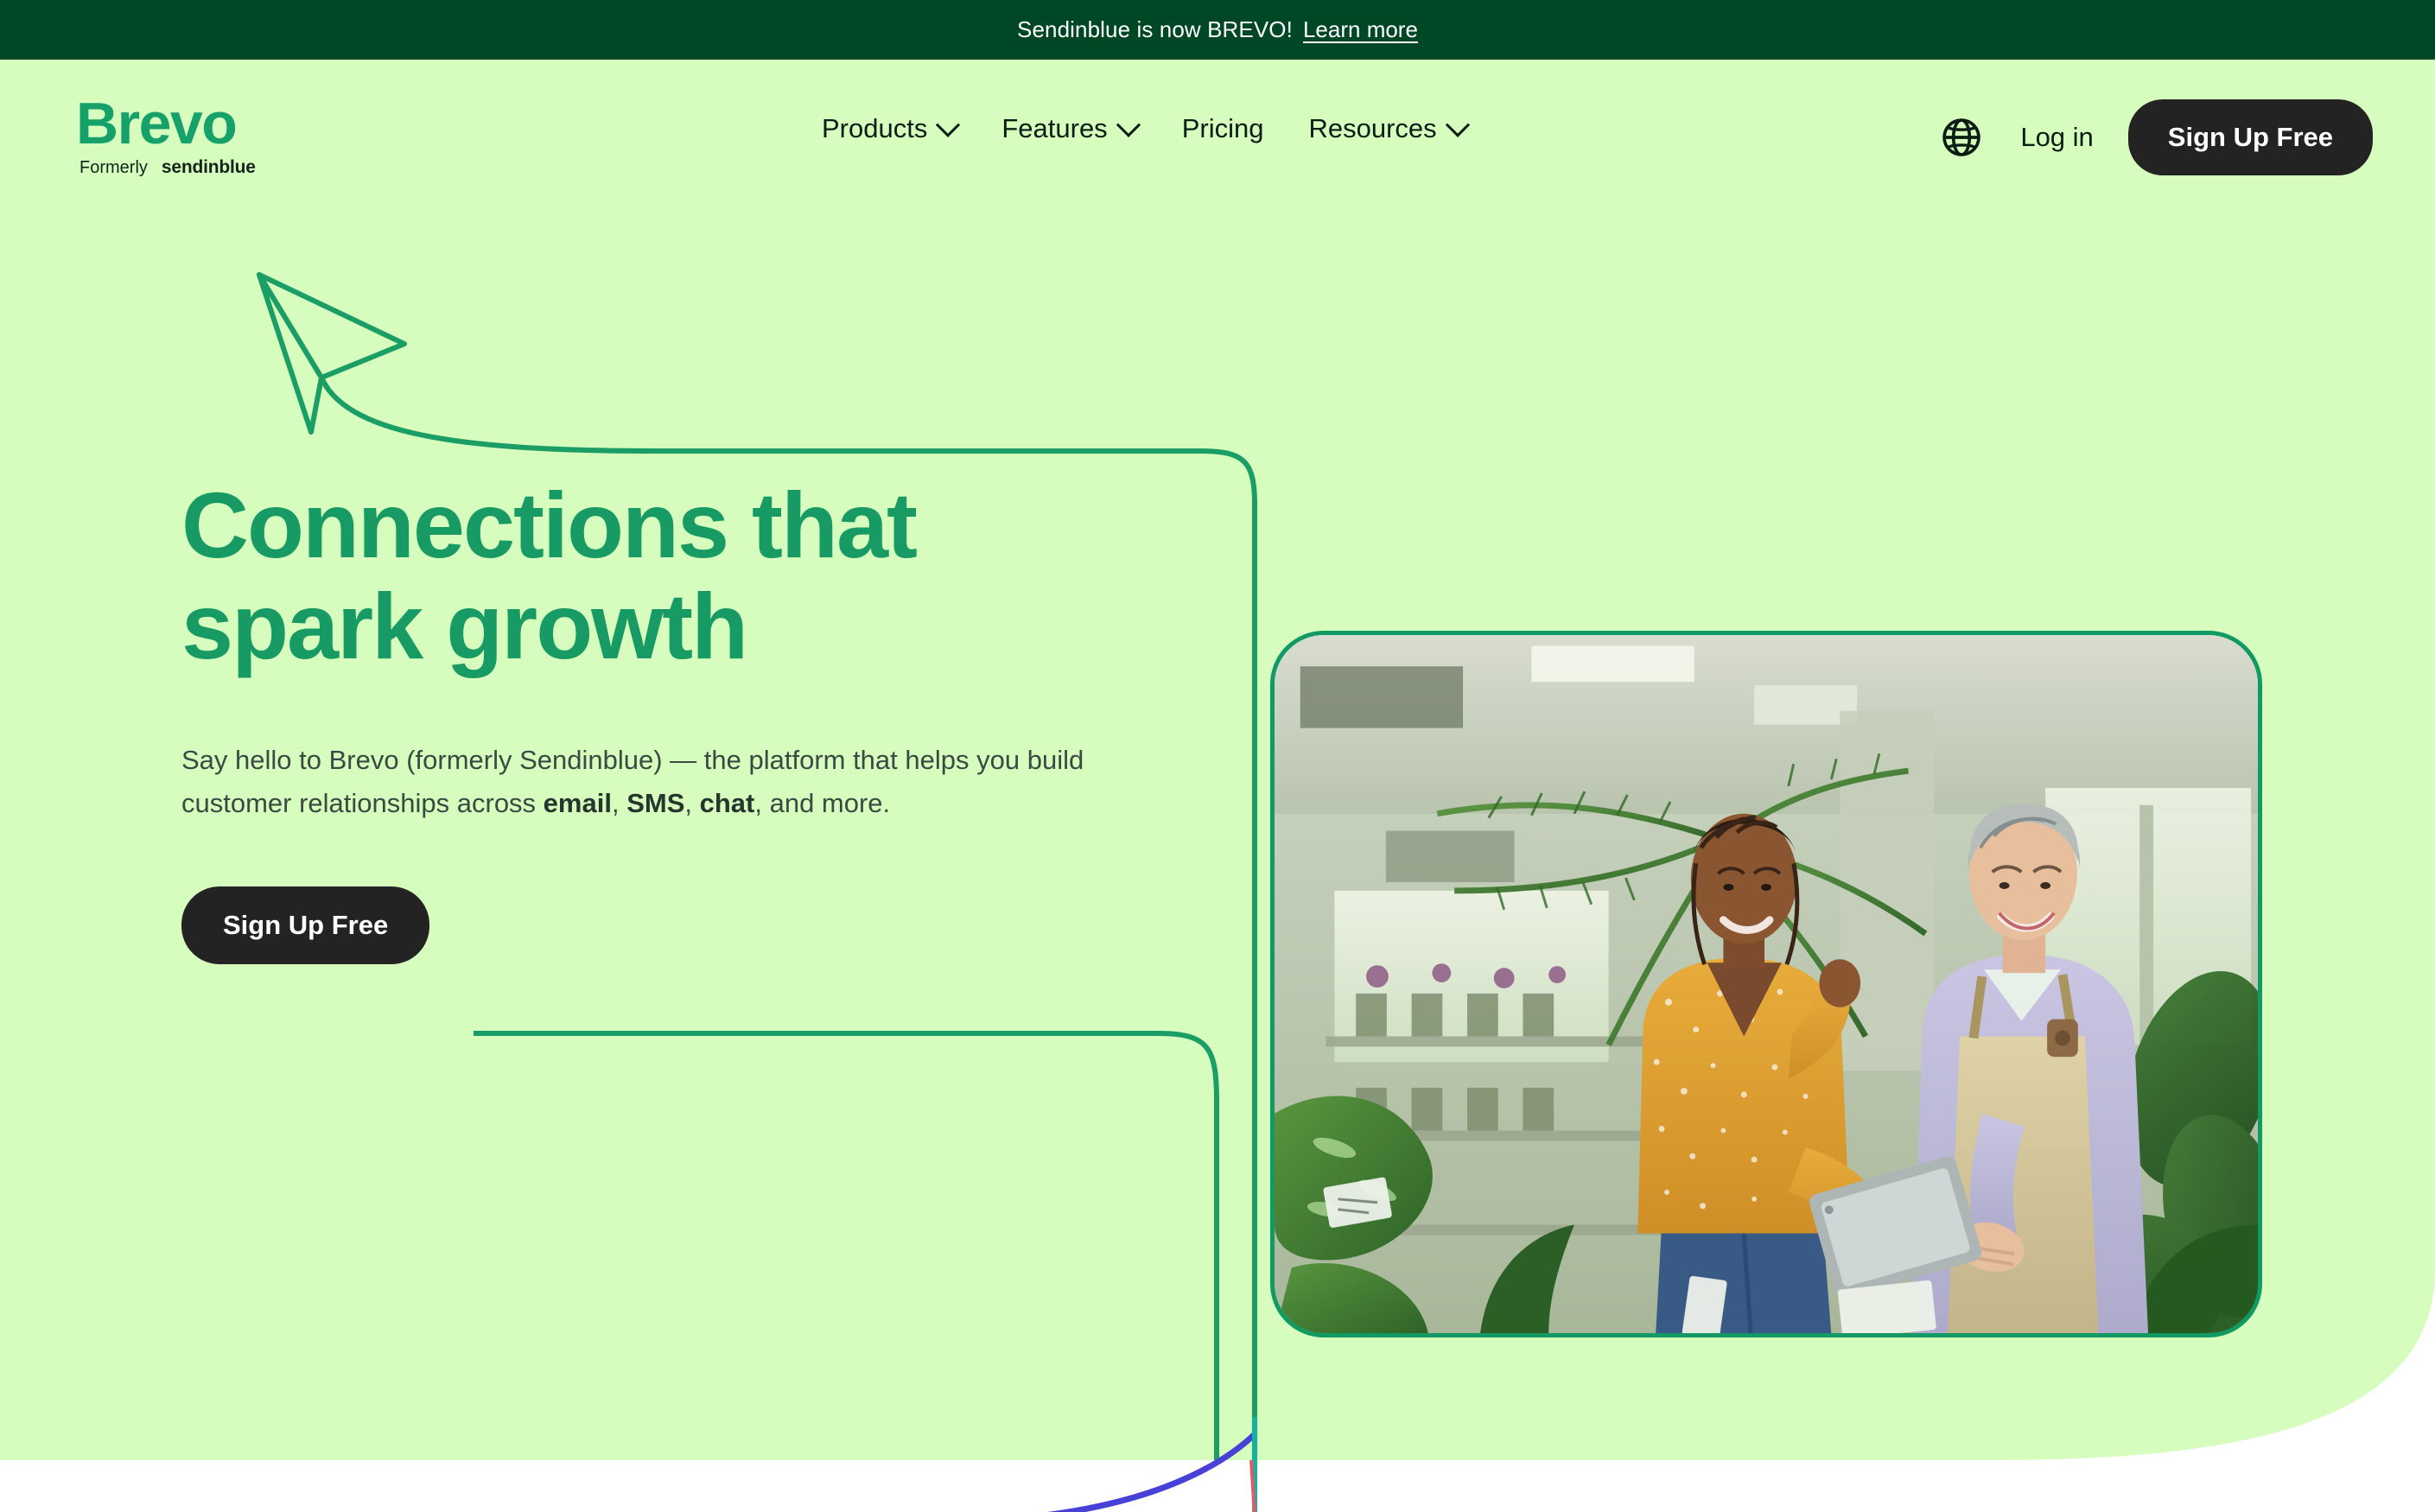 The height and width of the screenshot is (1512, 2435). I want to click on logo-formerly-label: Formerly, so click(113, 168).